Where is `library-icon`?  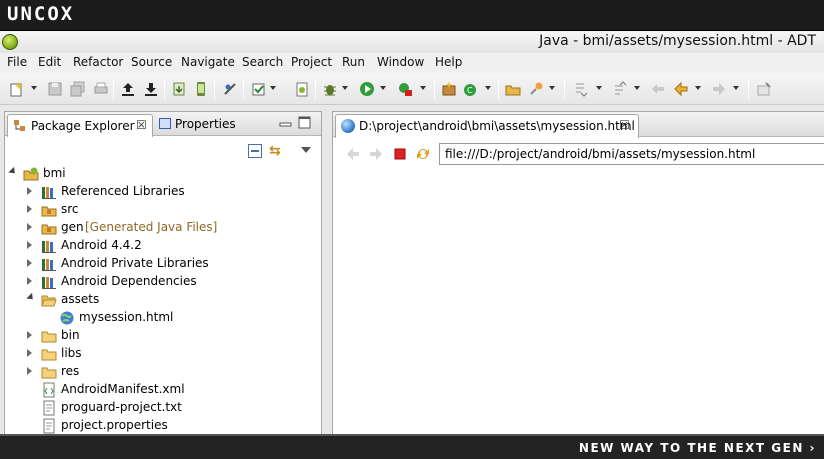 library-icon is located at coordinates (49, 246).